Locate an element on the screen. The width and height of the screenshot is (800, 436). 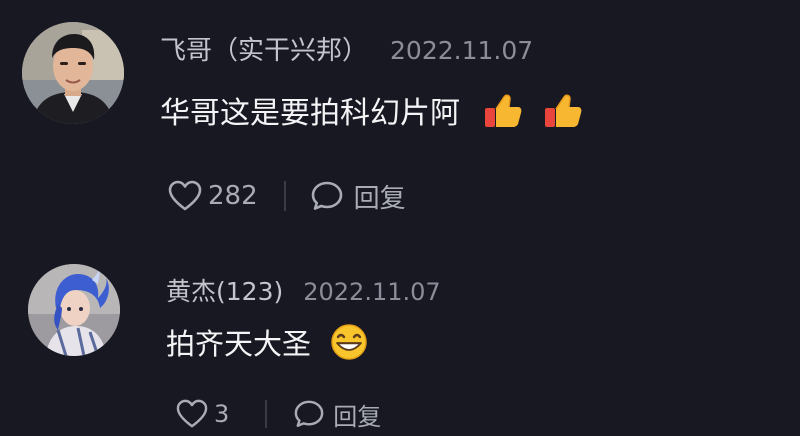
comment-meta: 飞哥（实干兴邦） 2022.11.07 is located at coordinates (346, 48).